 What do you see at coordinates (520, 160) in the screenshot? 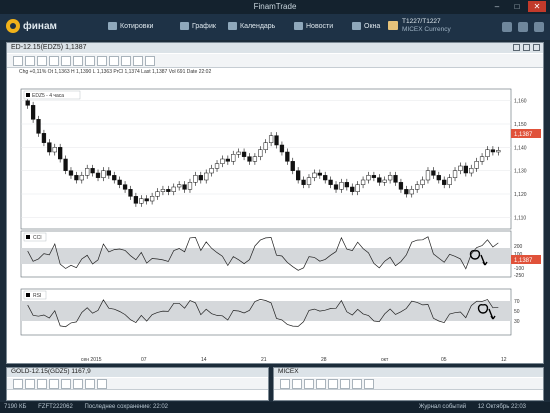
I see `price-axis: 1,160 1,150 1,140 1,130 1,120 1,110` at bounding box center [520, 160].